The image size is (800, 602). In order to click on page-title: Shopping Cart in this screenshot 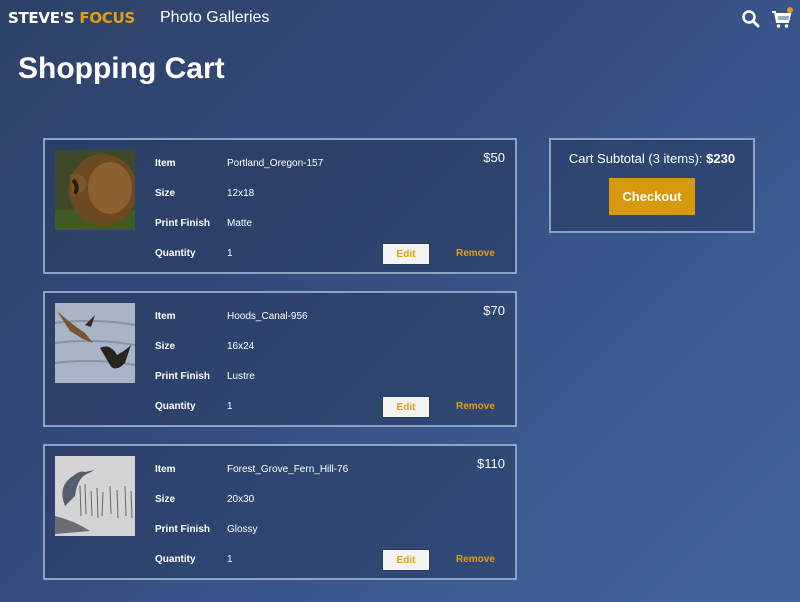, I will do `click(121, 68)`.